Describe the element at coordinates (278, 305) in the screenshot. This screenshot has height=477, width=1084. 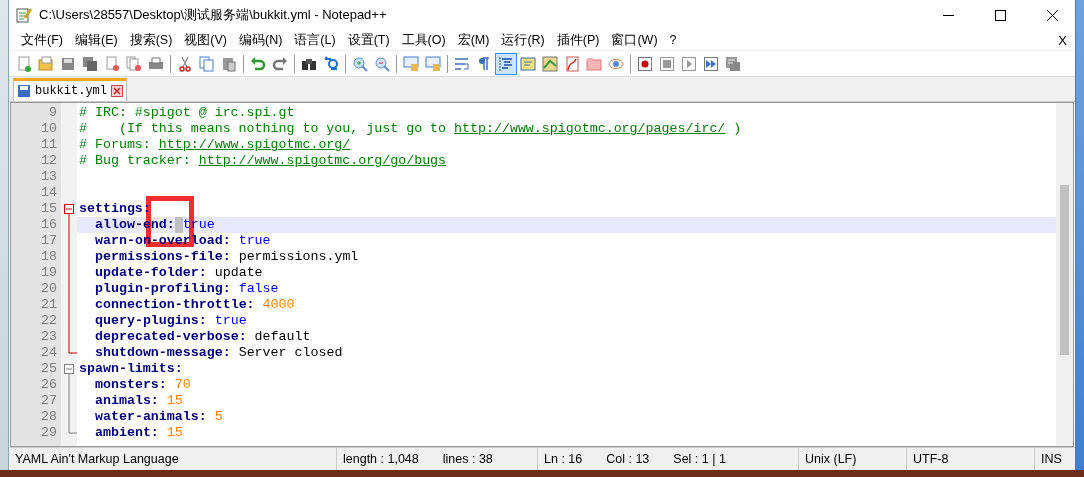
I see `yaml-value: 4000` at that location.